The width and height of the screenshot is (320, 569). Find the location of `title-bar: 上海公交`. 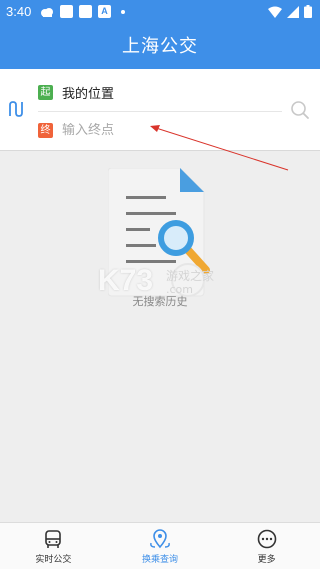

title-bar: 上海公交 is located at coordinates (160, 46).